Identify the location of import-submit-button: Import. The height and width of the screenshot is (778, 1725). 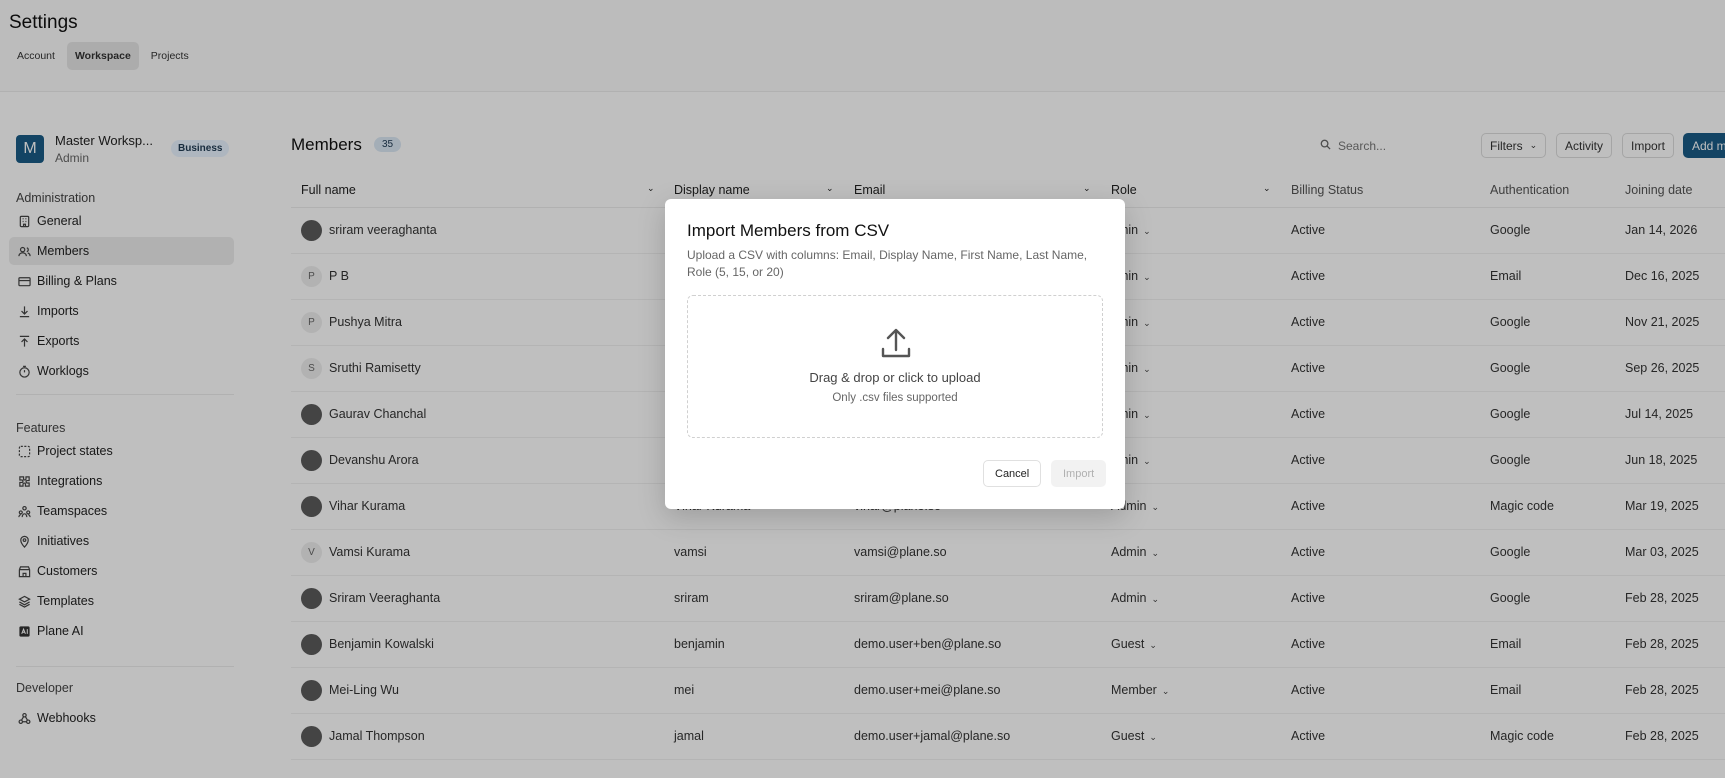
(1079, 473).